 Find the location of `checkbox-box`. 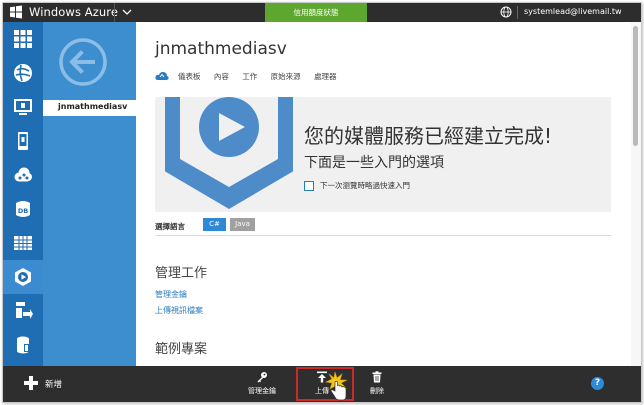

checkbox-box is located at coordinates (309, 185).